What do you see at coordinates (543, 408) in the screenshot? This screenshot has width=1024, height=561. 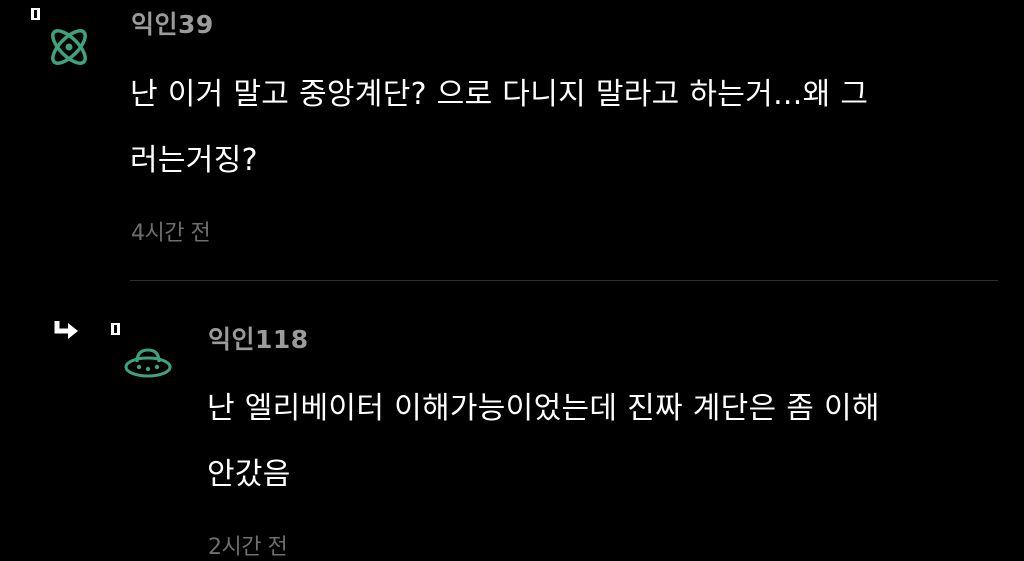 I see `comment-text-line: 난 엘리베이터 이해가능이었는데 진짜 계단은 좀 이해` at bounding box center [543, 408].